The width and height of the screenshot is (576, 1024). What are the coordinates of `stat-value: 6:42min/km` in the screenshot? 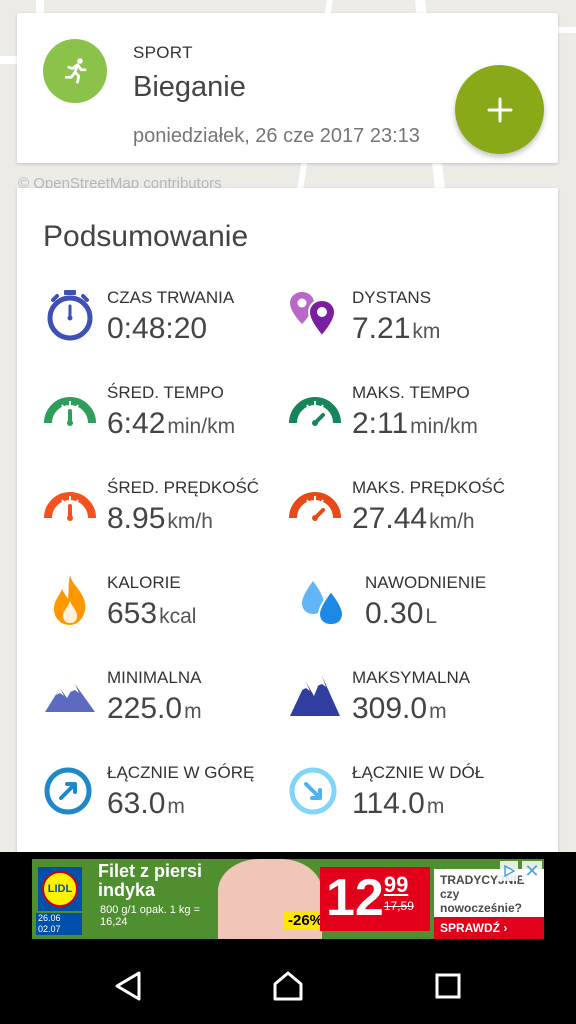 It's located at (171, 423).